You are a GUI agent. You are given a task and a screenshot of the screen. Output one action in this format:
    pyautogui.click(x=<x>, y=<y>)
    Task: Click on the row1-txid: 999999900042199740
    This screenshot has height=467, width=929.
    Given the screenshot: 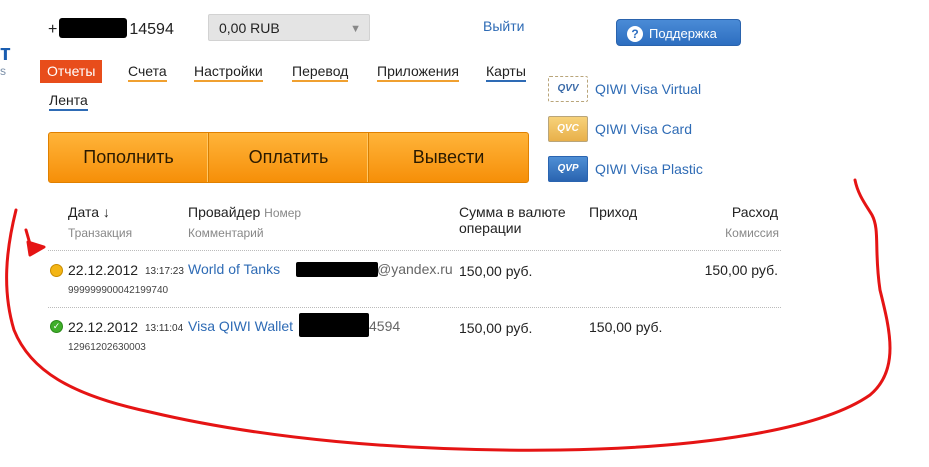 What is the action you would take?
    pyautogui.click(x=118, y=290)
    